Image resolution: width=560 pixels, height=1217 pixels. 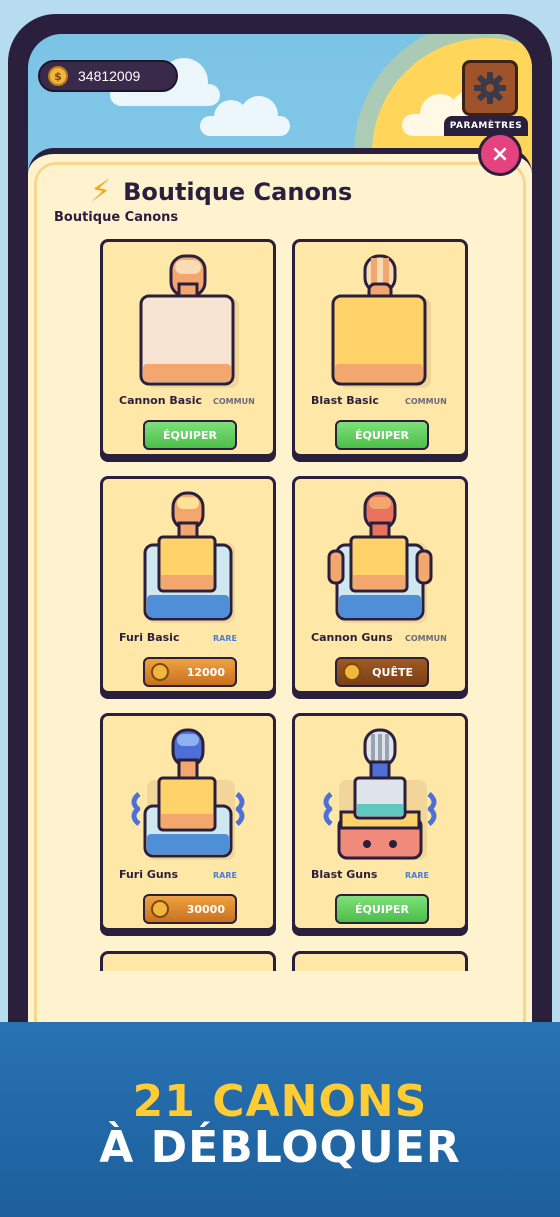 What do you see at coordinates (149, 637) in the screenshot?
I see `cannon-name: Furi Basic` at bounding box center [149, 637].